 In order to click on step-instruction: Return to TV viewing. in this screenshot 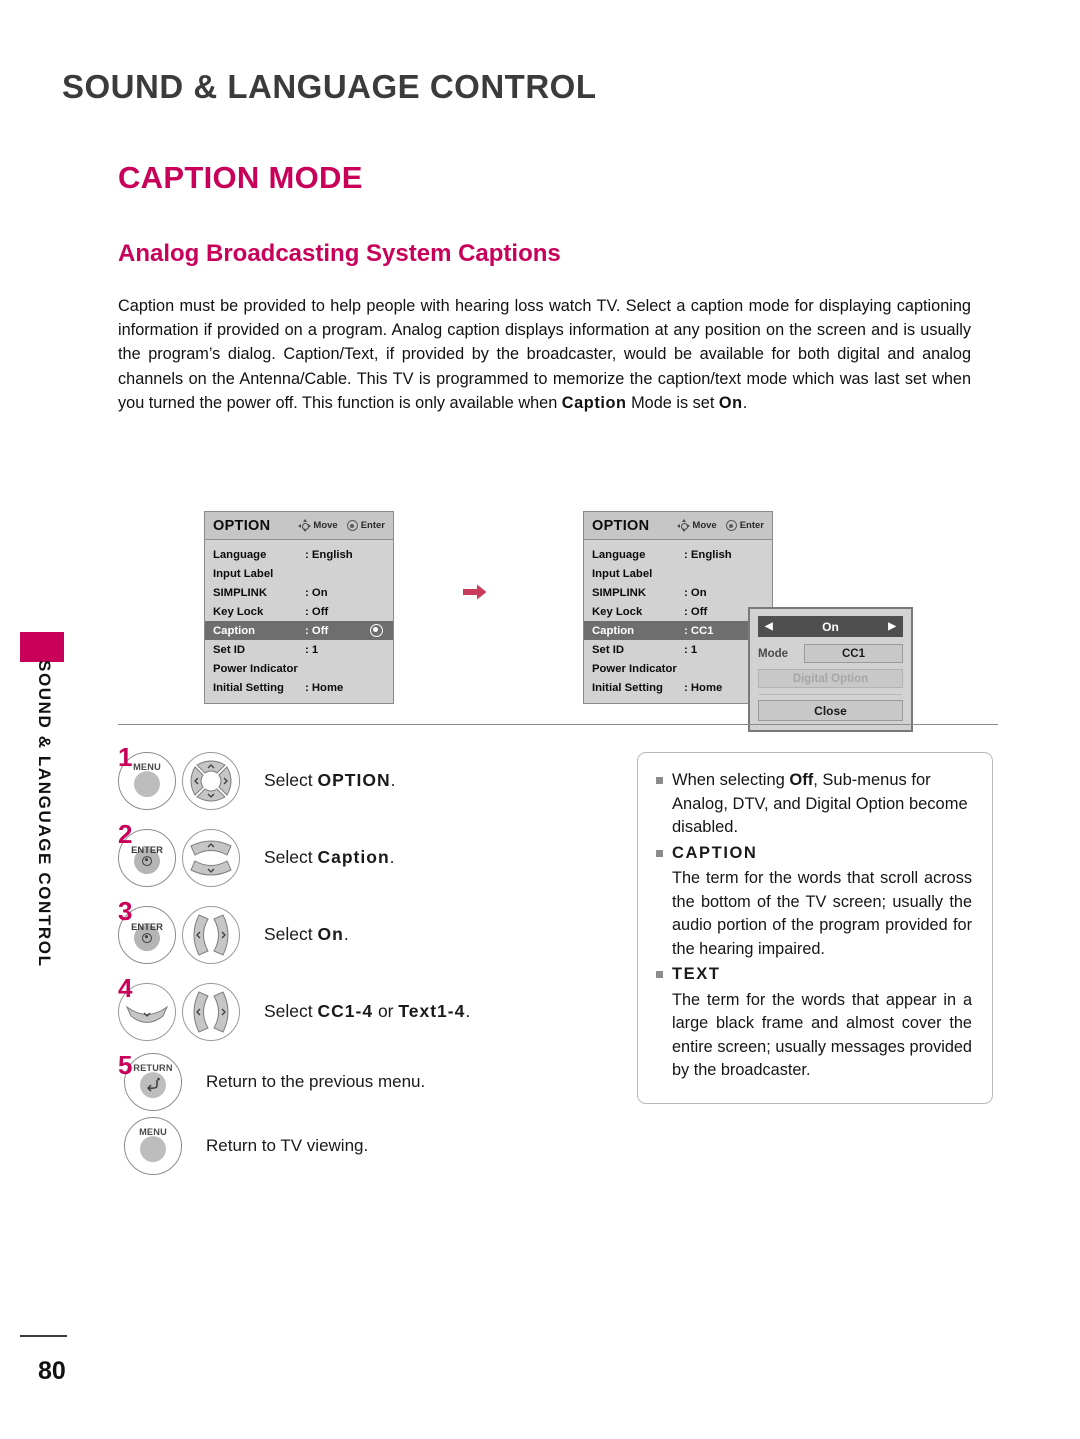, I will do `click(287, 1145)`.